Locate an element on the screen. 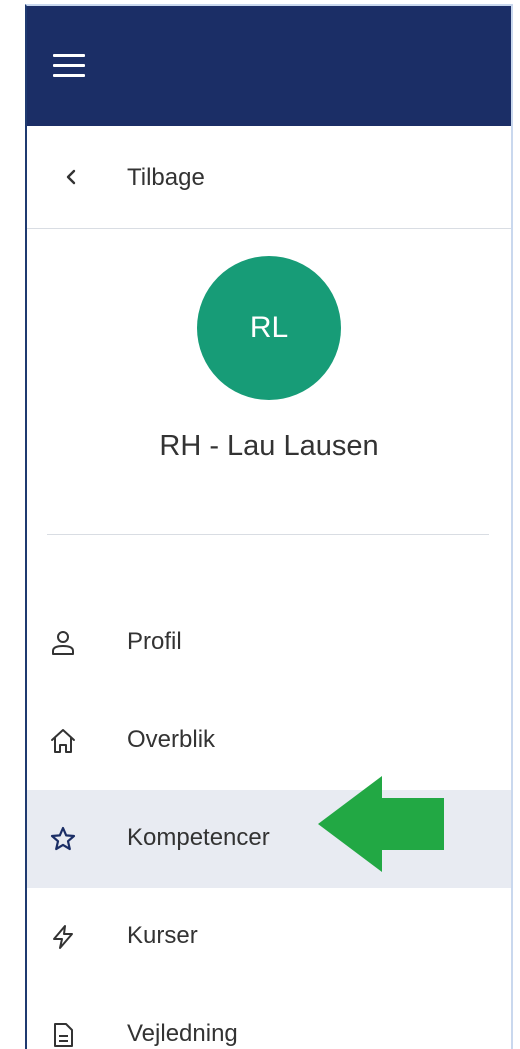  user-name: RH - Lau Lausen is located at coordinates (269, 446).